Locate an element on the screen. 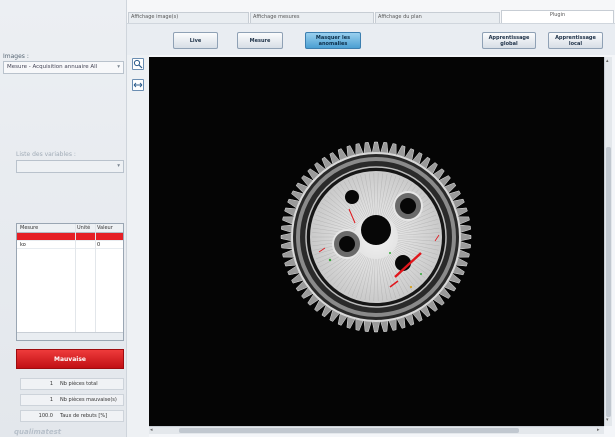 This screenshot has height=437, width=615. scroll-down-arrow-icon: ▾ is located at coordinates (607, 420).